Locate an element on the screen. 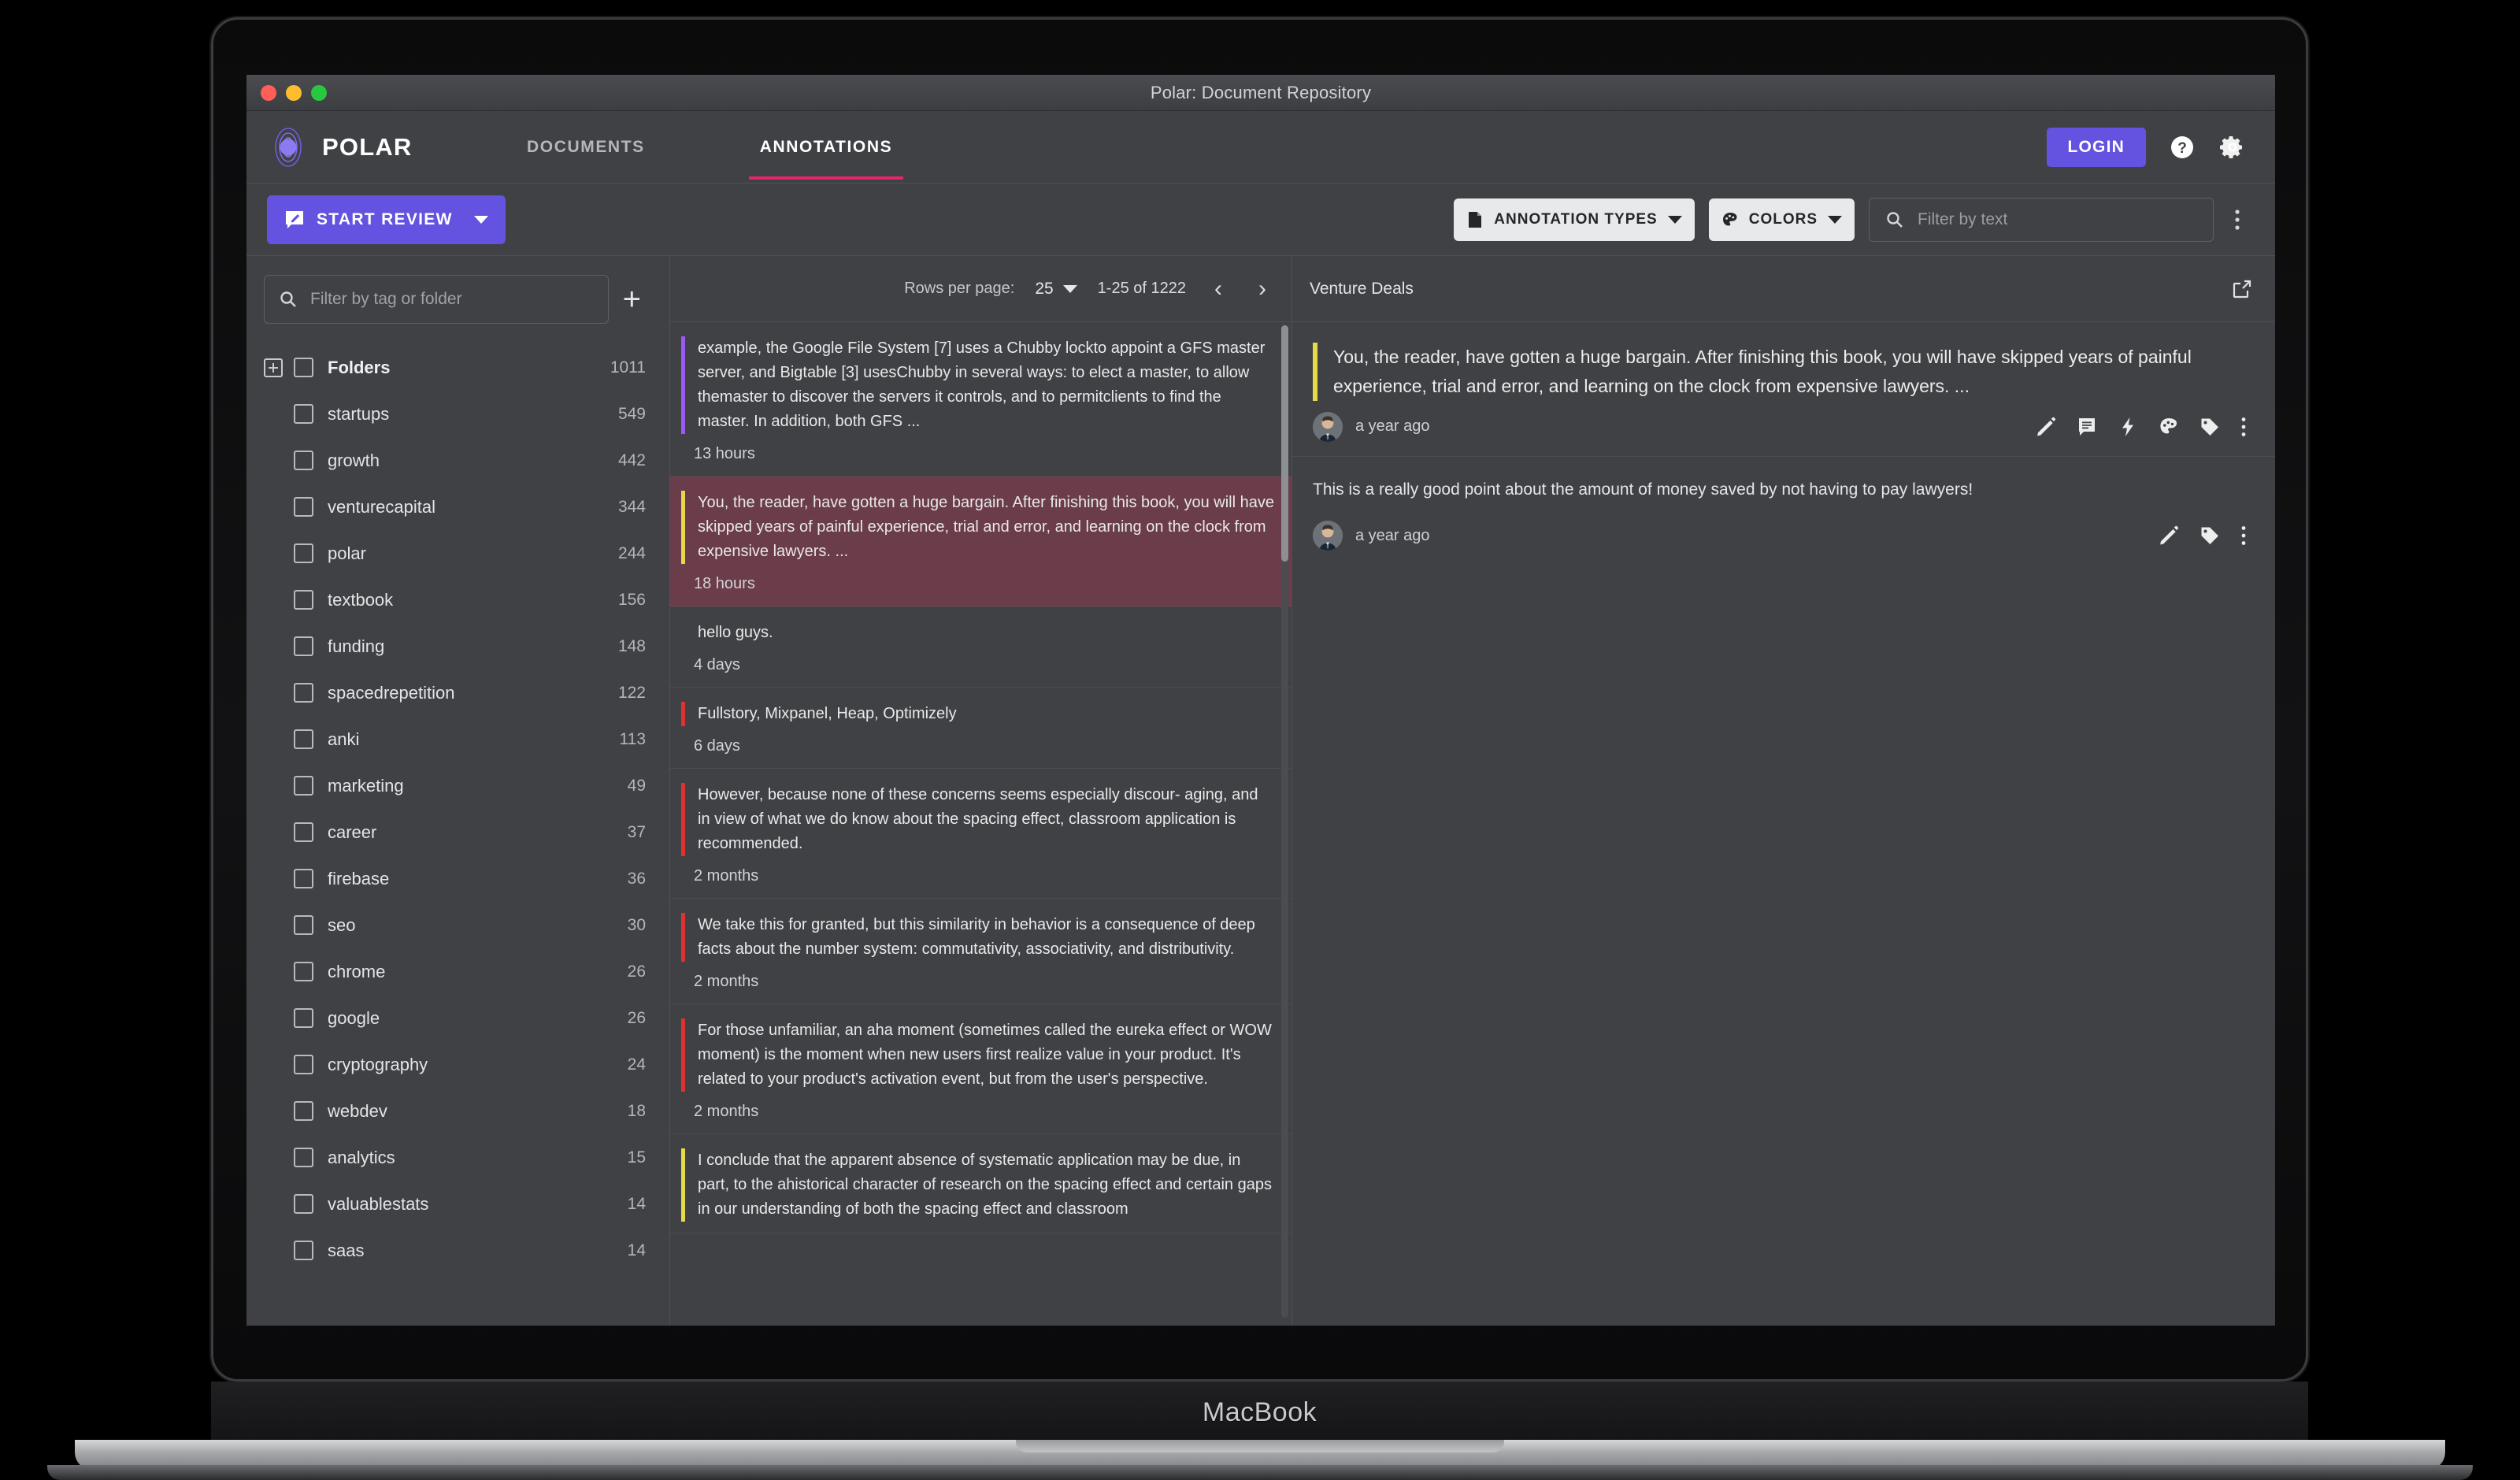  search-icon is located at coordinates (1894, 219).